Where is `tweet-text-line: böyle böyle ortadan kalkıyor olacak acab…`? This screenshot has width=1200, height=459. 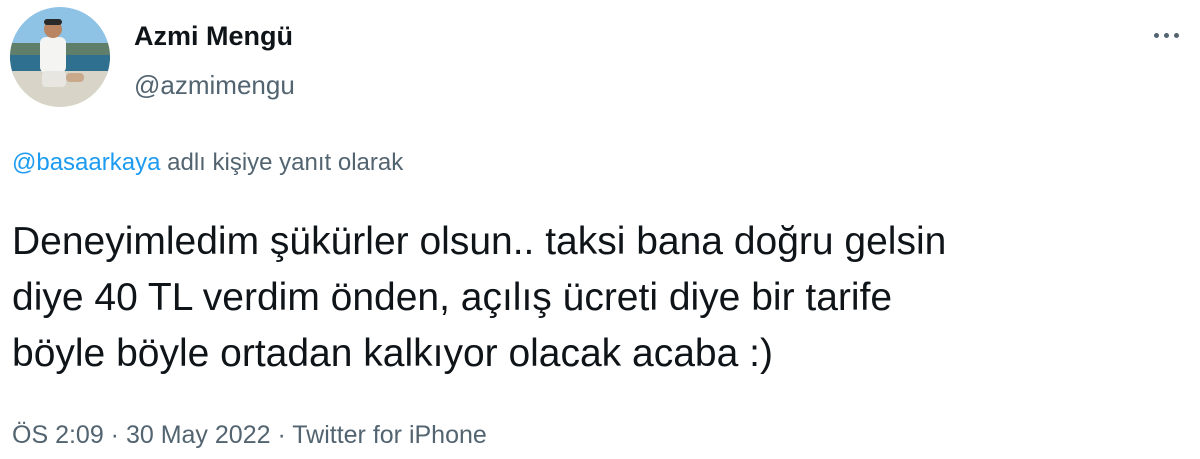 tweet-text-line: böyle böyle ortadan kalkıyor olacak acab… is located at coordinates (392, 353).